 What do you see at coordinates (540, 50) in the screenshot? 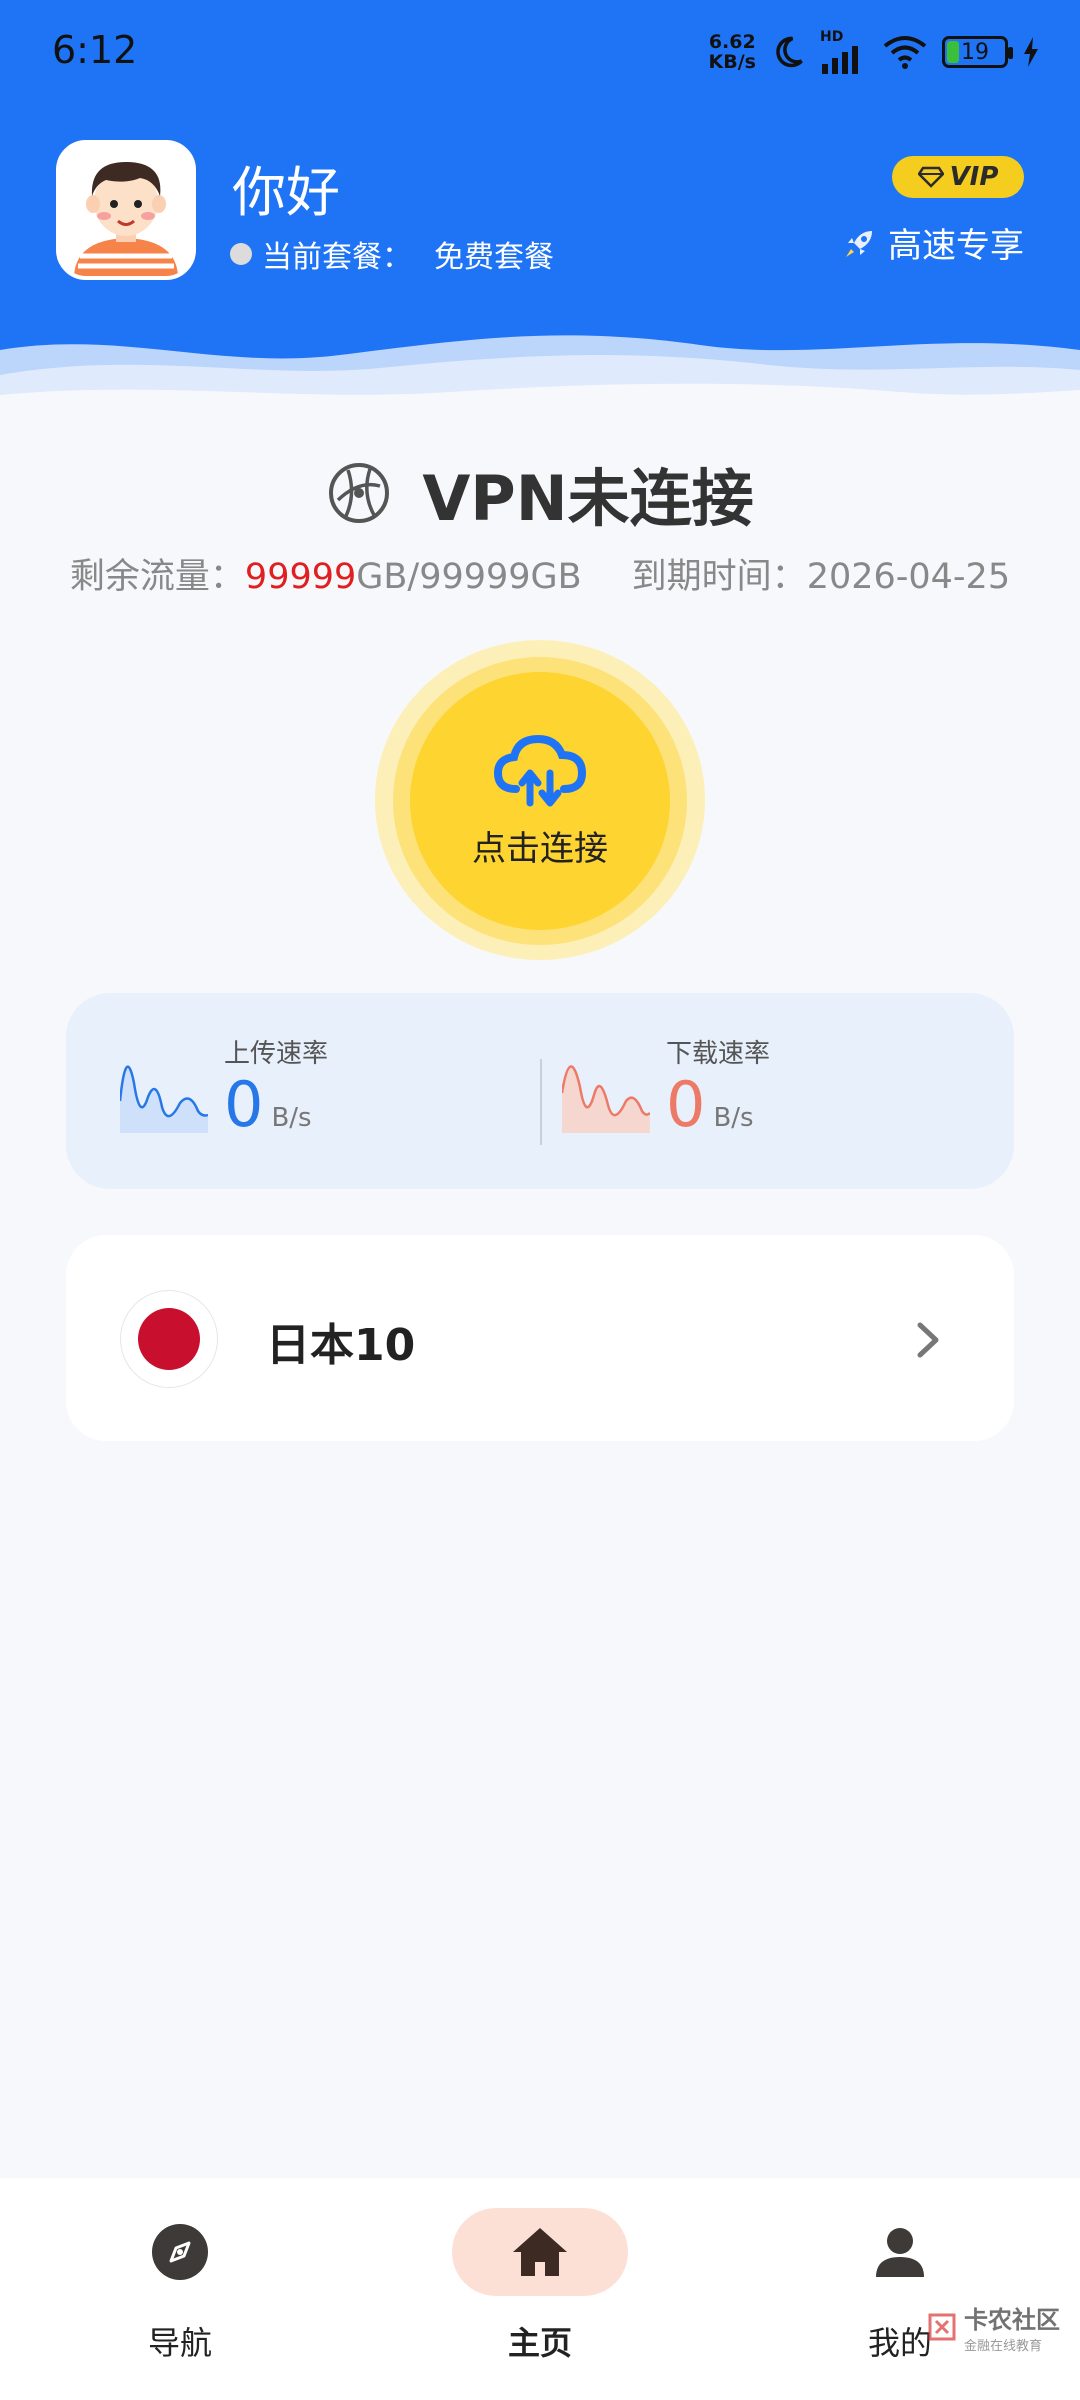
I see `status-bar: 6:12 6.62 KB/s HD 19` at bounding box center [540, 50].